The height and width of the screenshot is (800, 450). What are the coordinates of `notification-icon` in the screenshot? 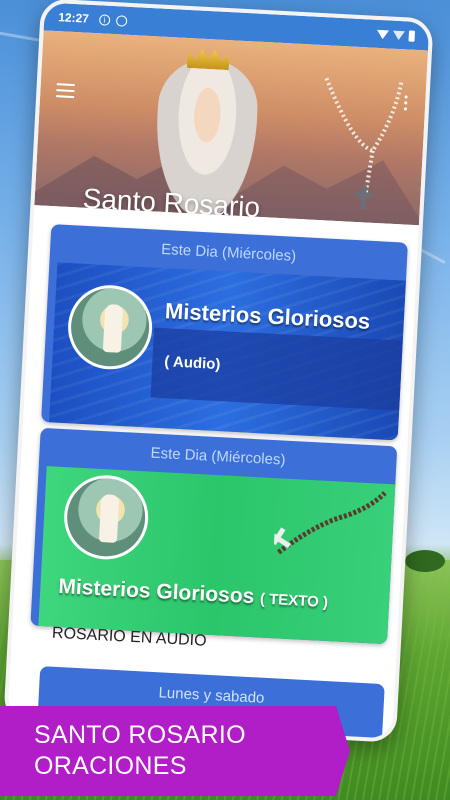 It's located at (121, 20).